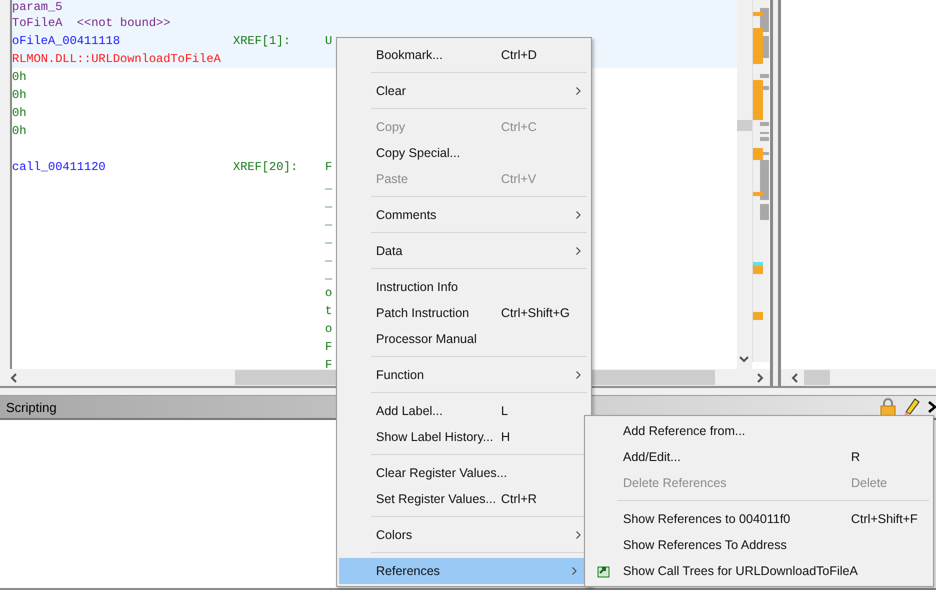  I want to click on menu-item: Clear, so click(465, 91).